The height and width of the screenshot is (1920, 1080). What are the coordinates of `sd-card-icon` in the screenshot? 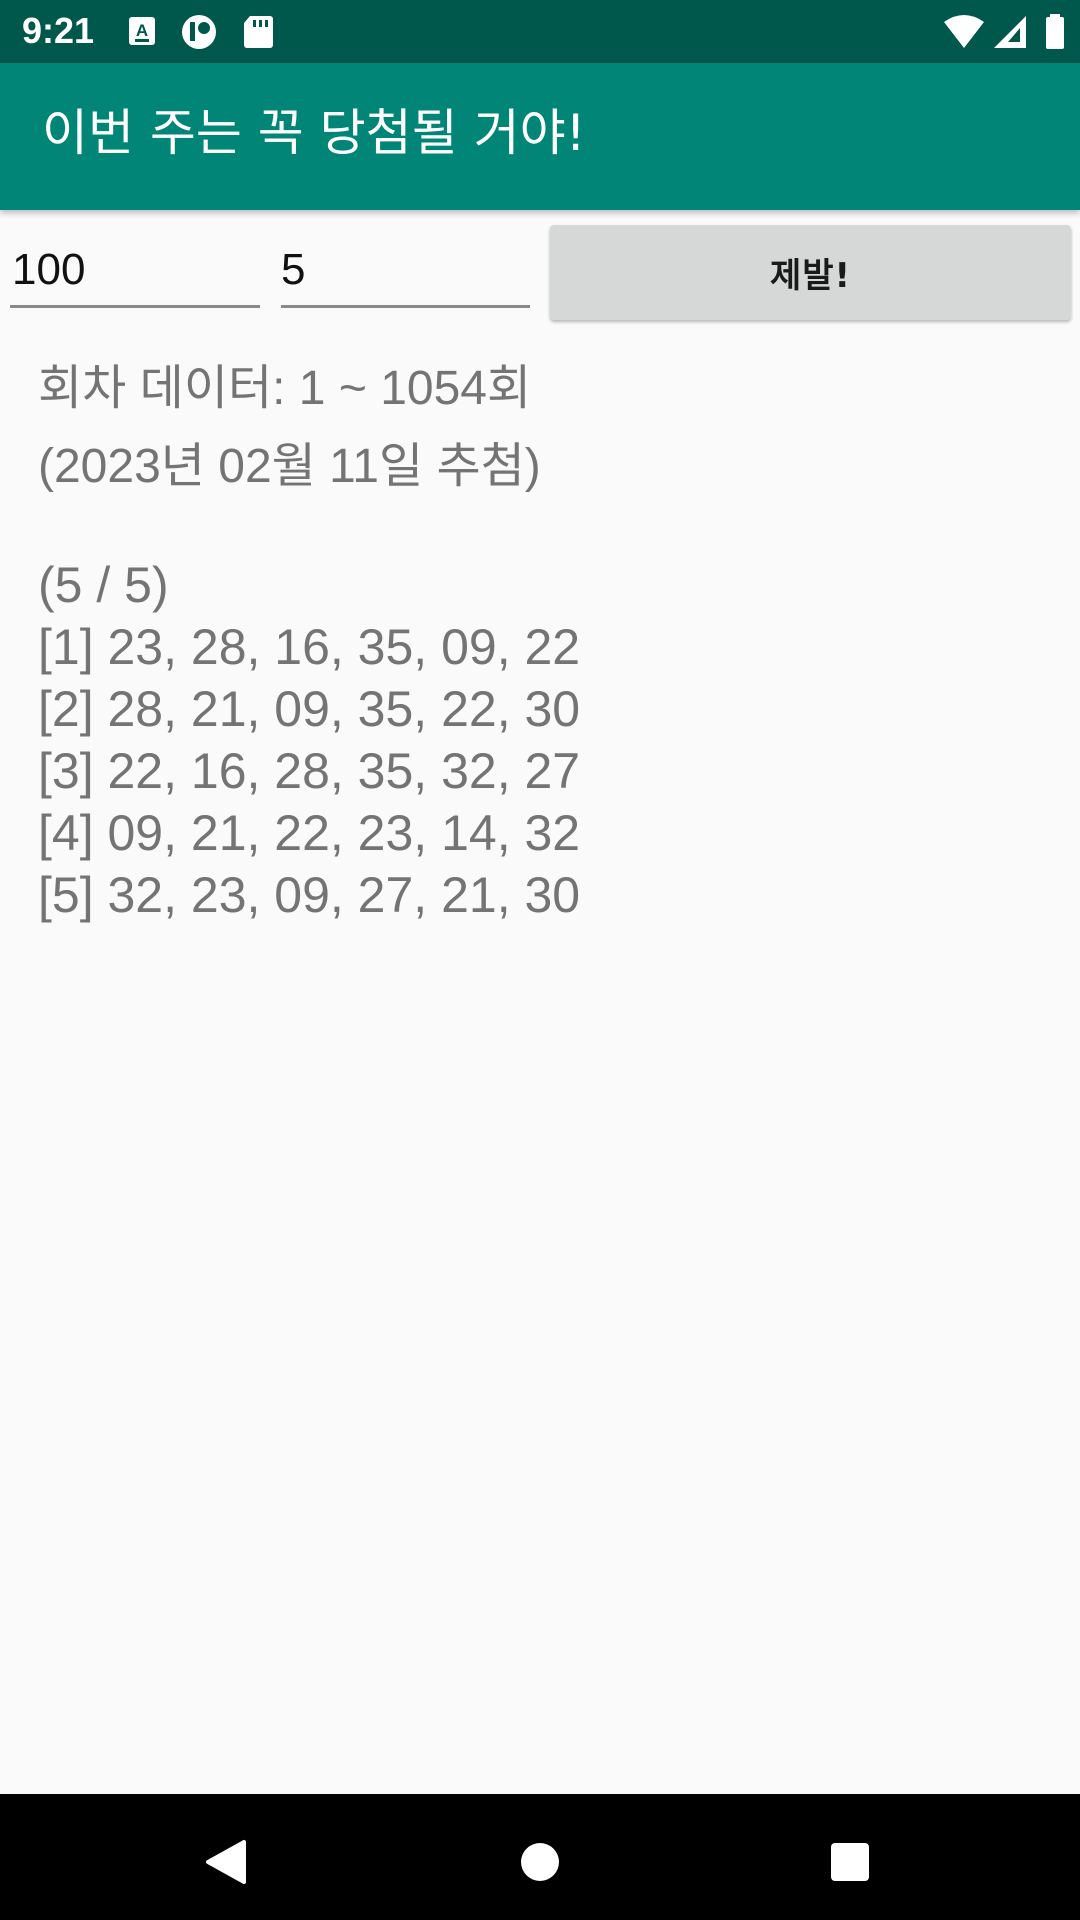 It's located at (258, 32).